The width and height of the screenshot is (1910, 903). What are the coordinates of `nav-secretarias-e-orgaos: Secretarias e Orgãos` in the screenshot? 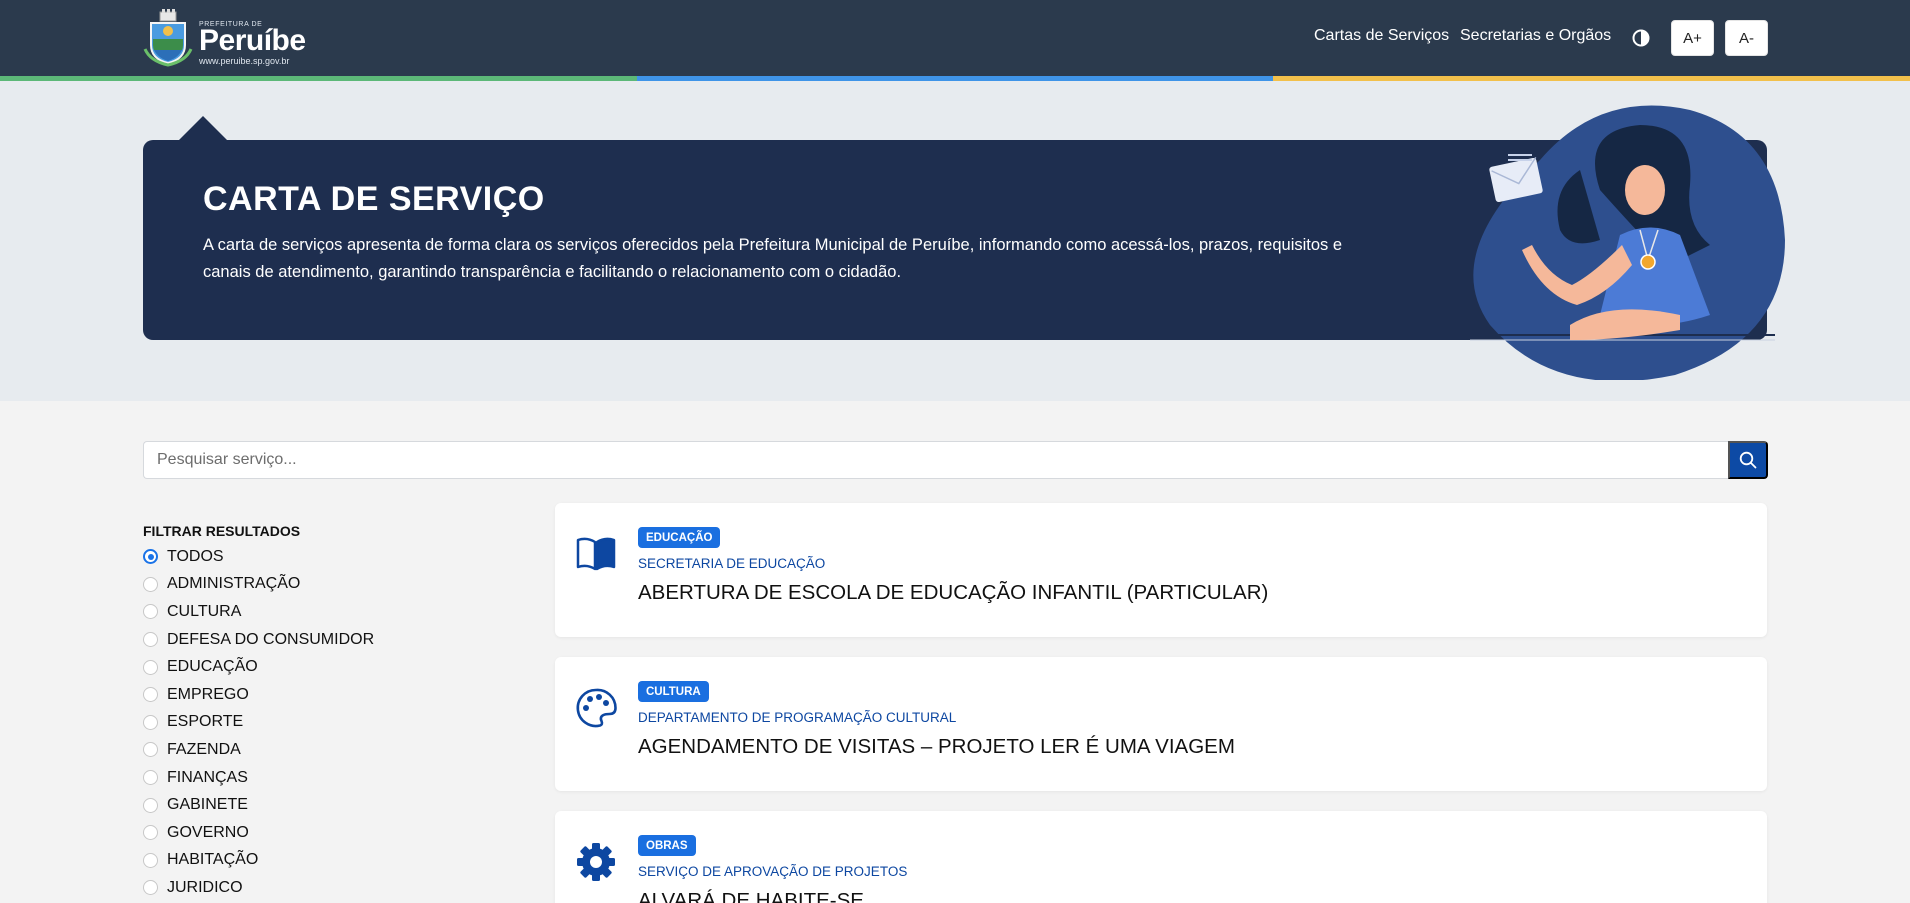 It's located at (1535, 36).